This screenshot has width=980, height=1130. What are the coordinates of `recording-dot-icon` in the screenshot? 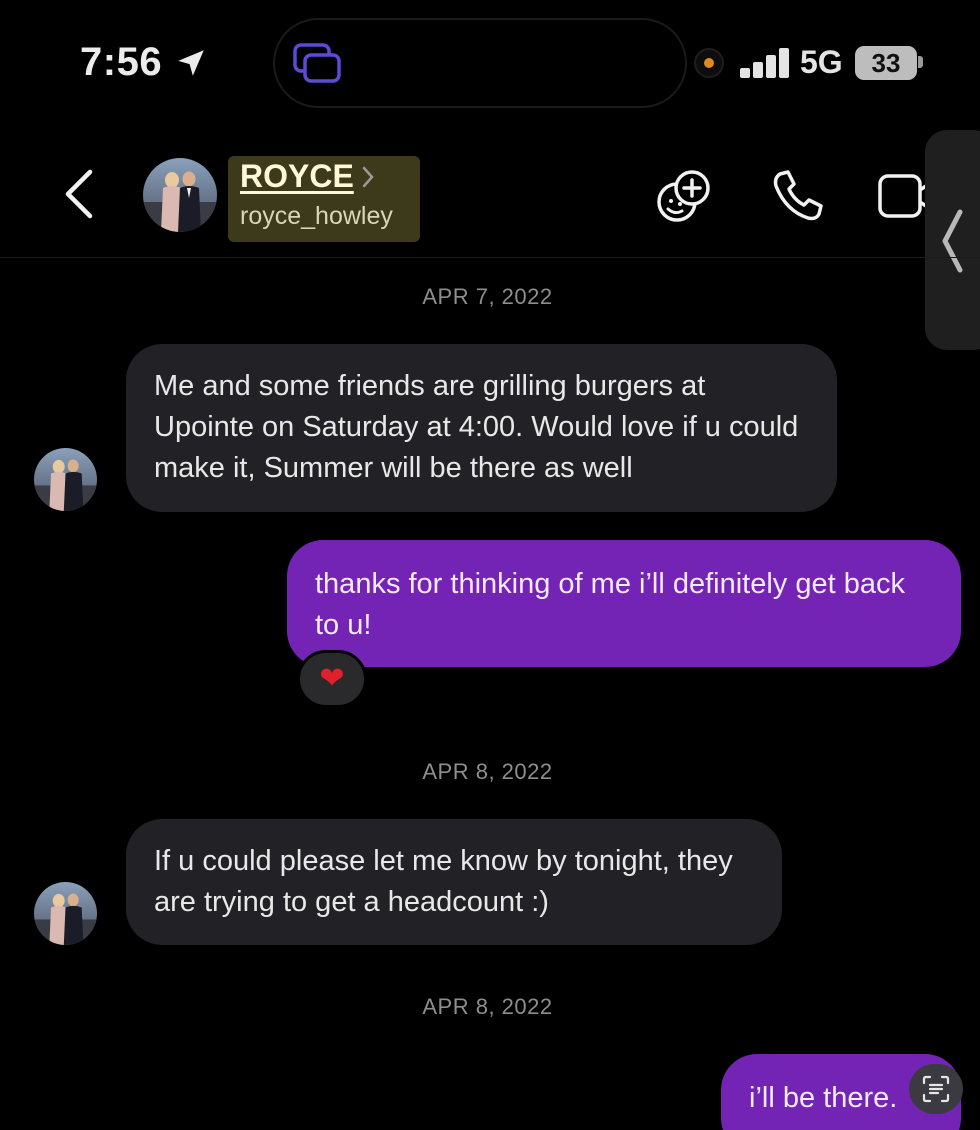 It's located at (709, 63).